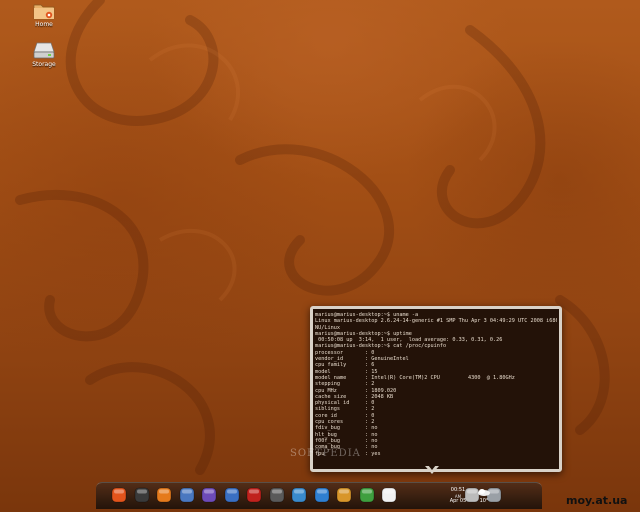 This screenshot has height=512, width=640. What do you see at coordinates (344, 496) in the screenshot?
I see `media-icon` at bounding box center [344, 496].